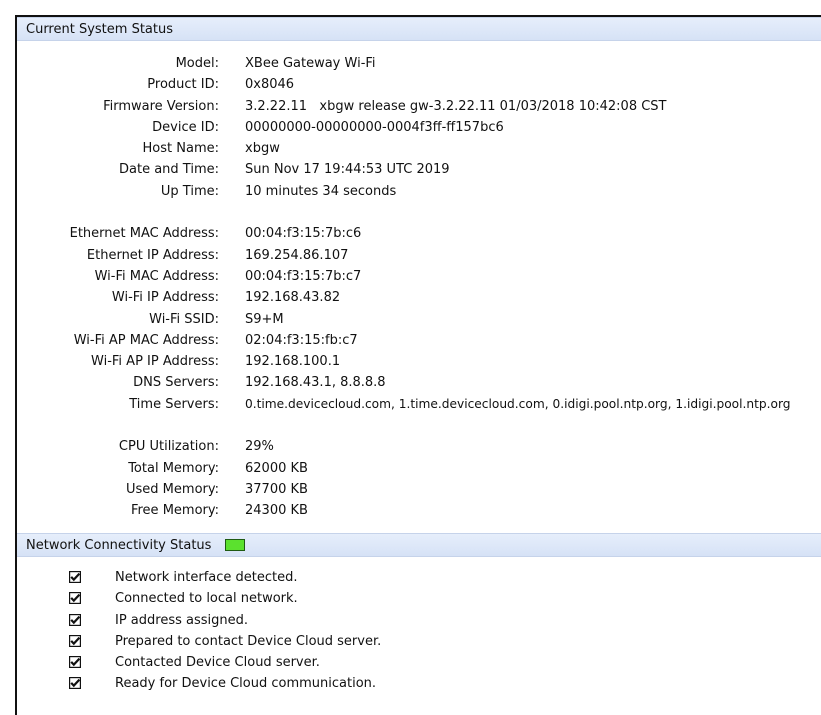  Describe the element at coordinates (419, 382) in the screenshot. I see `status-row-dns-servers: DNS Servers: 192.168.43.1, 8.8.8.8` at that location.